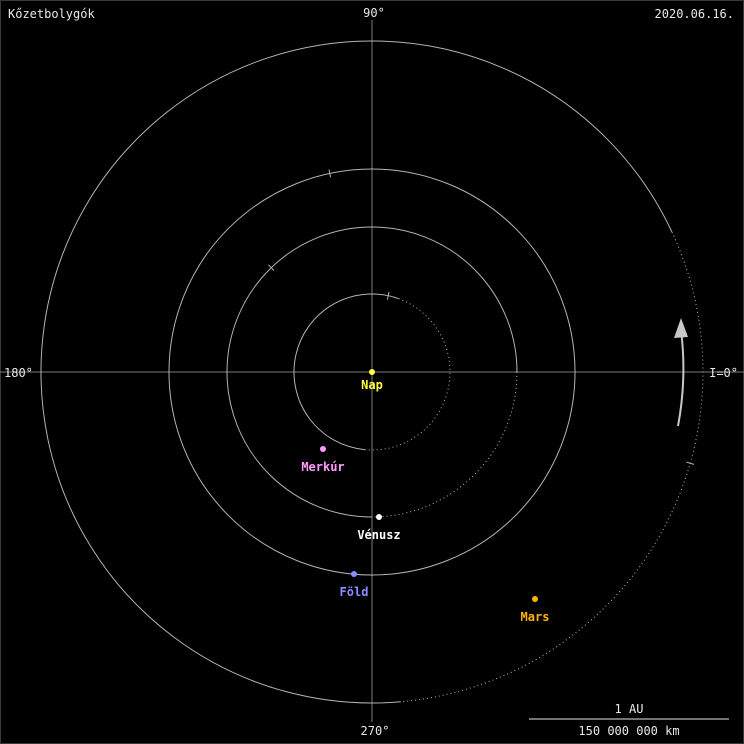  Describe the element at coordinates (723, 373) in the screenshot. I see `angle-0-label: I=0°` at that location.